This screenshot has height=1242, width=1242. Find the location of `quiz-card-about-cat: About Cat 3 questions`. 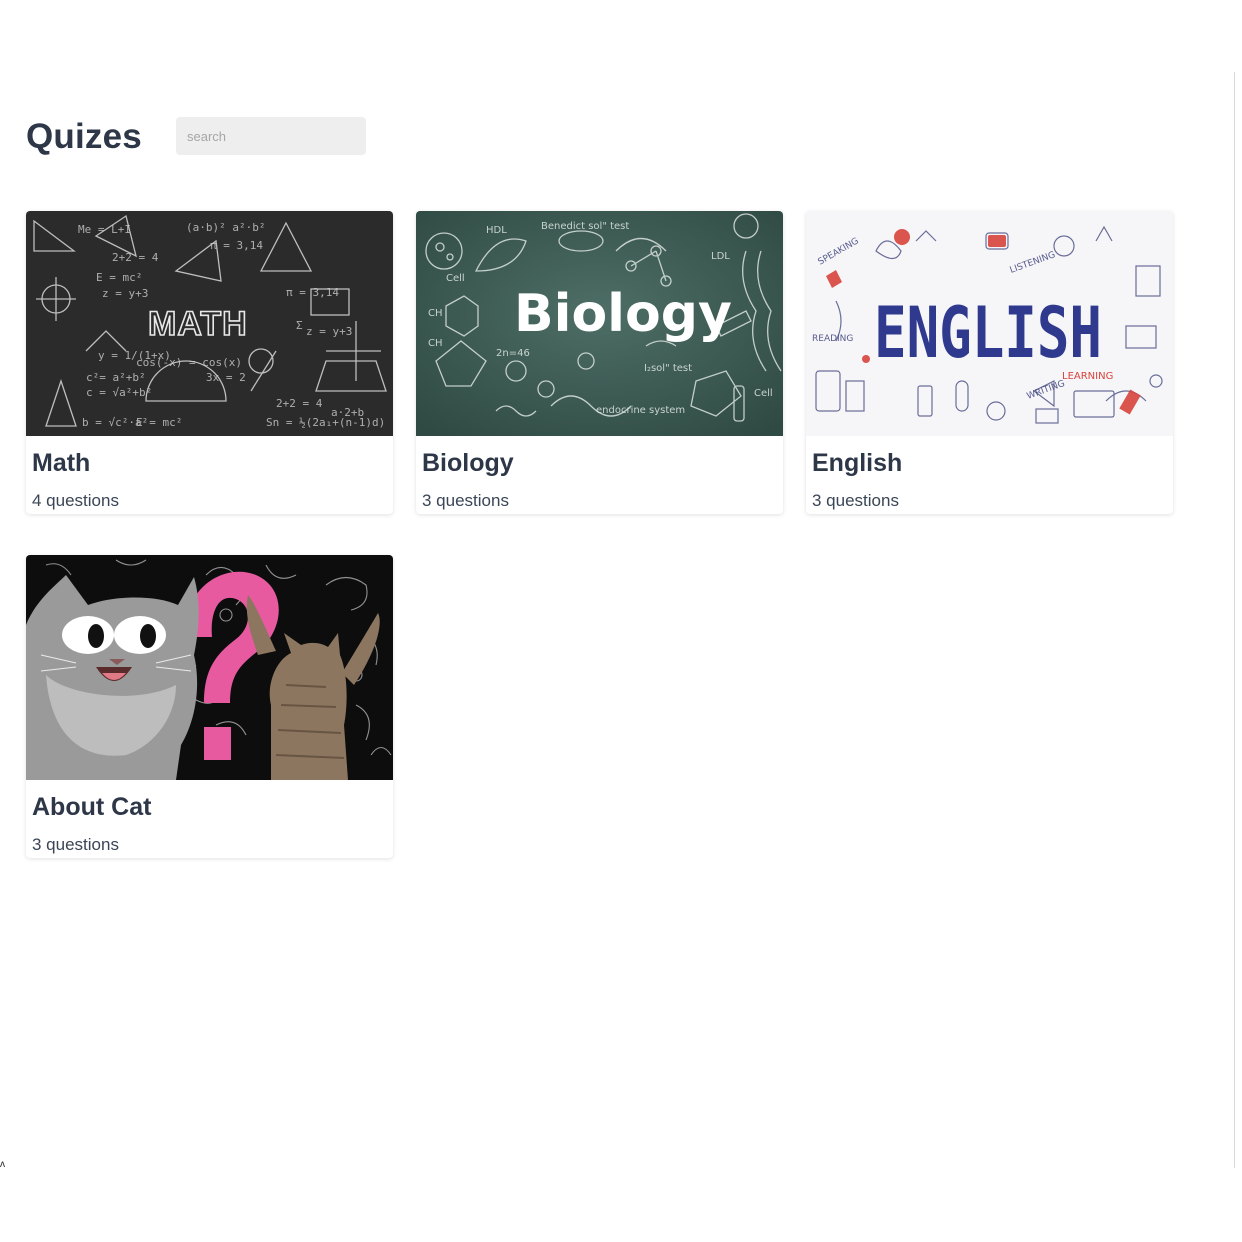

quiz-card-about-cat: About Cat 3 questions is located at coordinates (209, 706).